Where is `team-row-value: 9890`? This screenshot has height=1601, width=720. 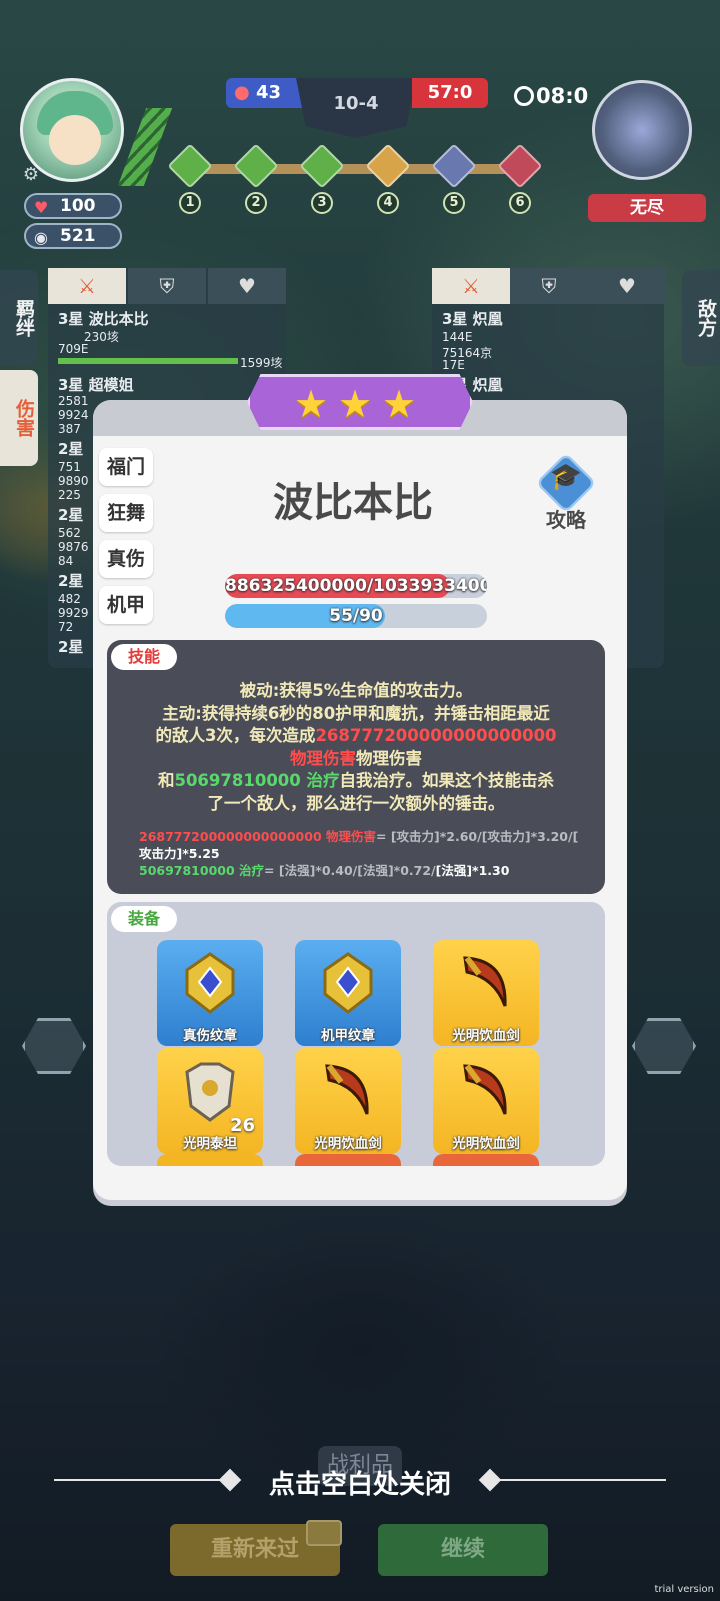
team-row-value: 9890 is located at coordinates (73, 481).